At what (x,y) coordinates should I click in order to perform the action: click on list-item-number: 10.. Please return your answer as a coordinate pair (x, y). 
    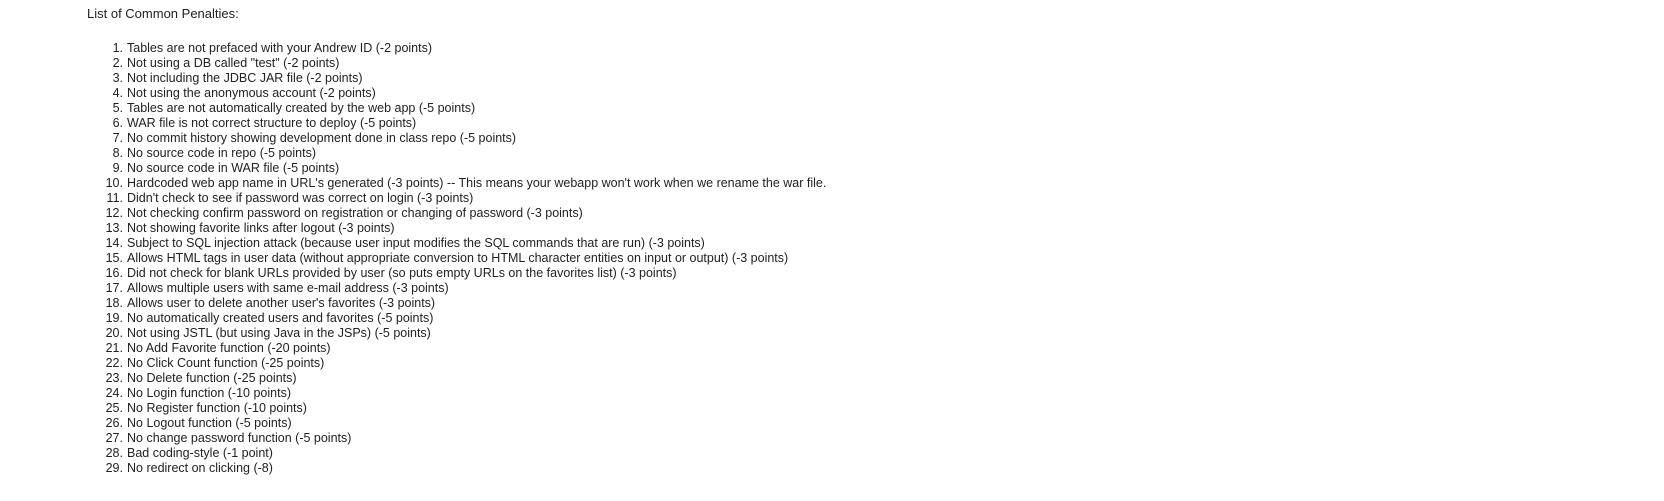
    Looking at the image, I should click on (114, 183).